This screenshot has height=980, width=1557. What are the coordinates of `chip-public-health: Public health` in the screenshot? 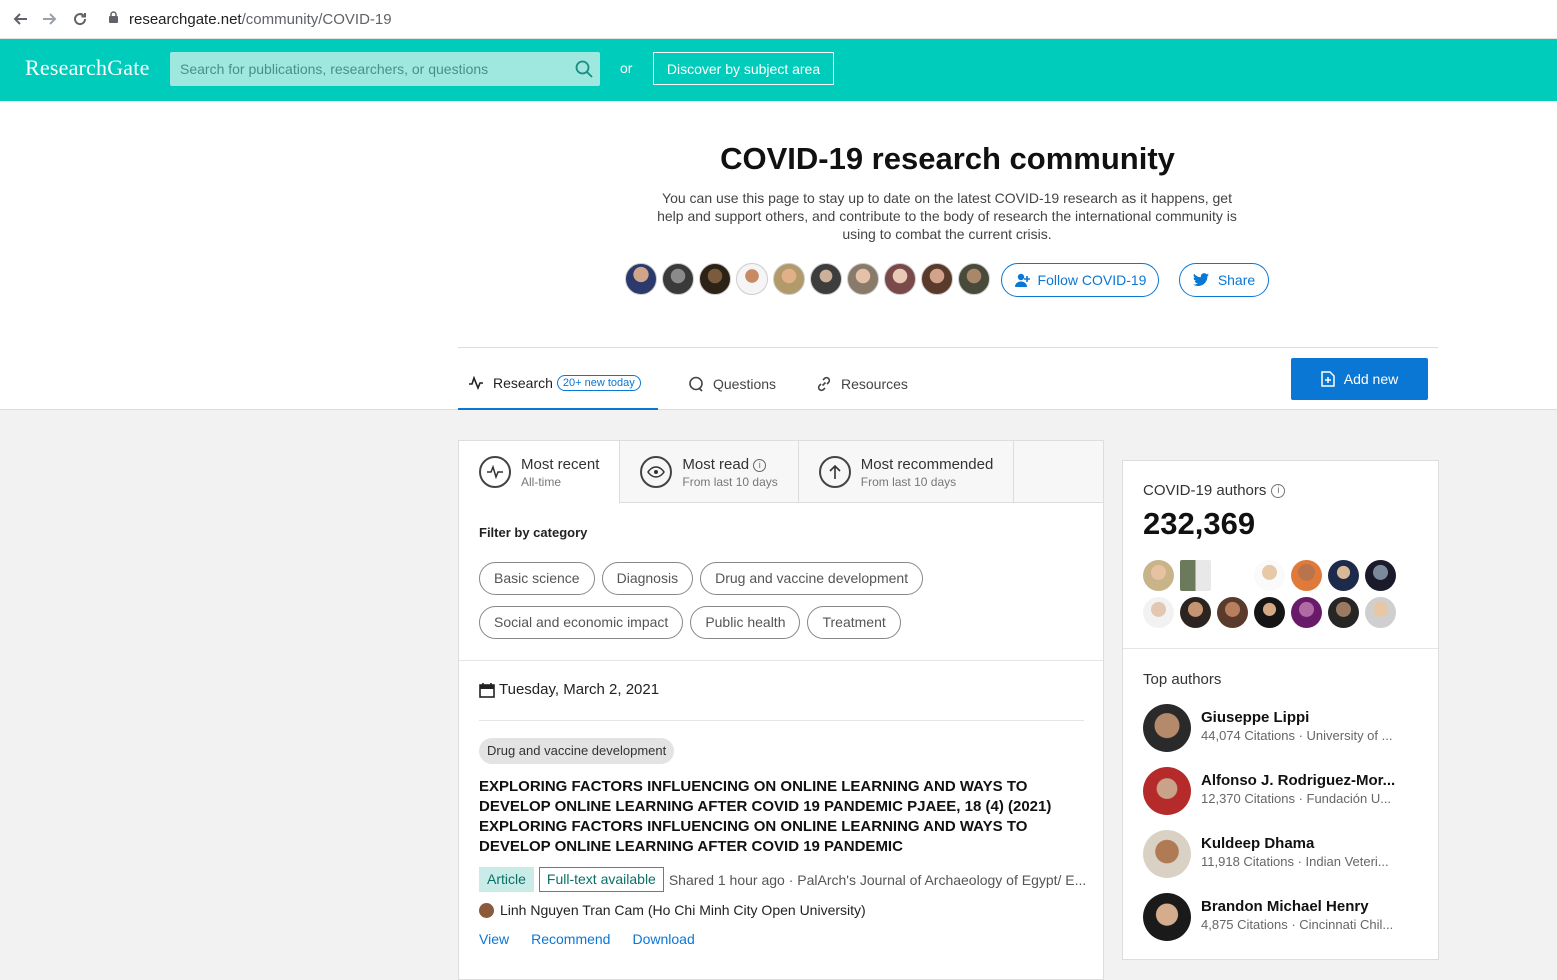 It's located at (745, 622).